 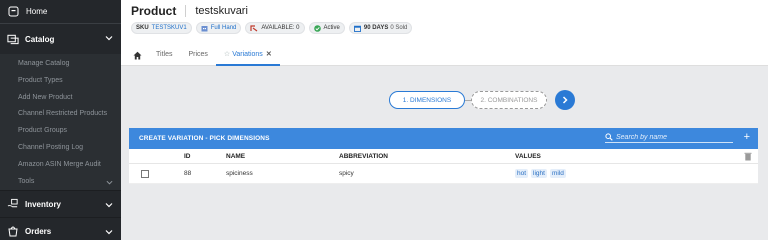 I want to click on cell-abbreviation: spicy, so click(x=346, y=173).